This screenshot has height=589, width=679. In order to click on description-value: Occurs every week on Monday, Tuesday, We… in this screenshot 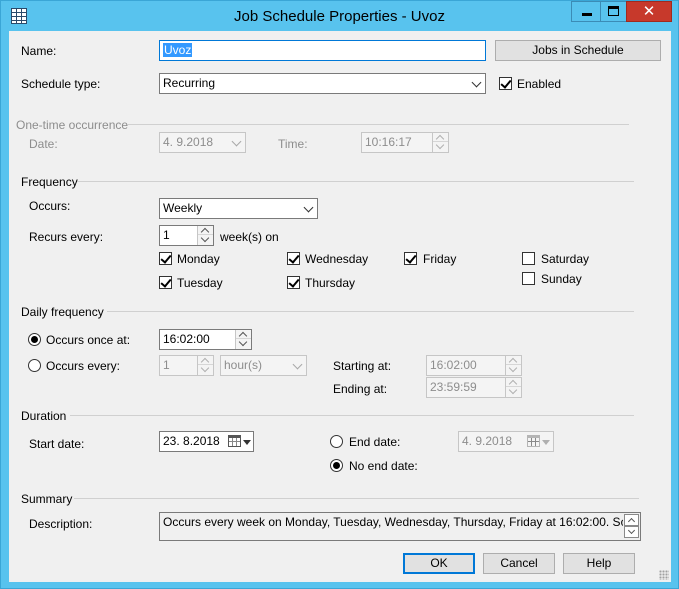, I will do `click(402, 522)`.